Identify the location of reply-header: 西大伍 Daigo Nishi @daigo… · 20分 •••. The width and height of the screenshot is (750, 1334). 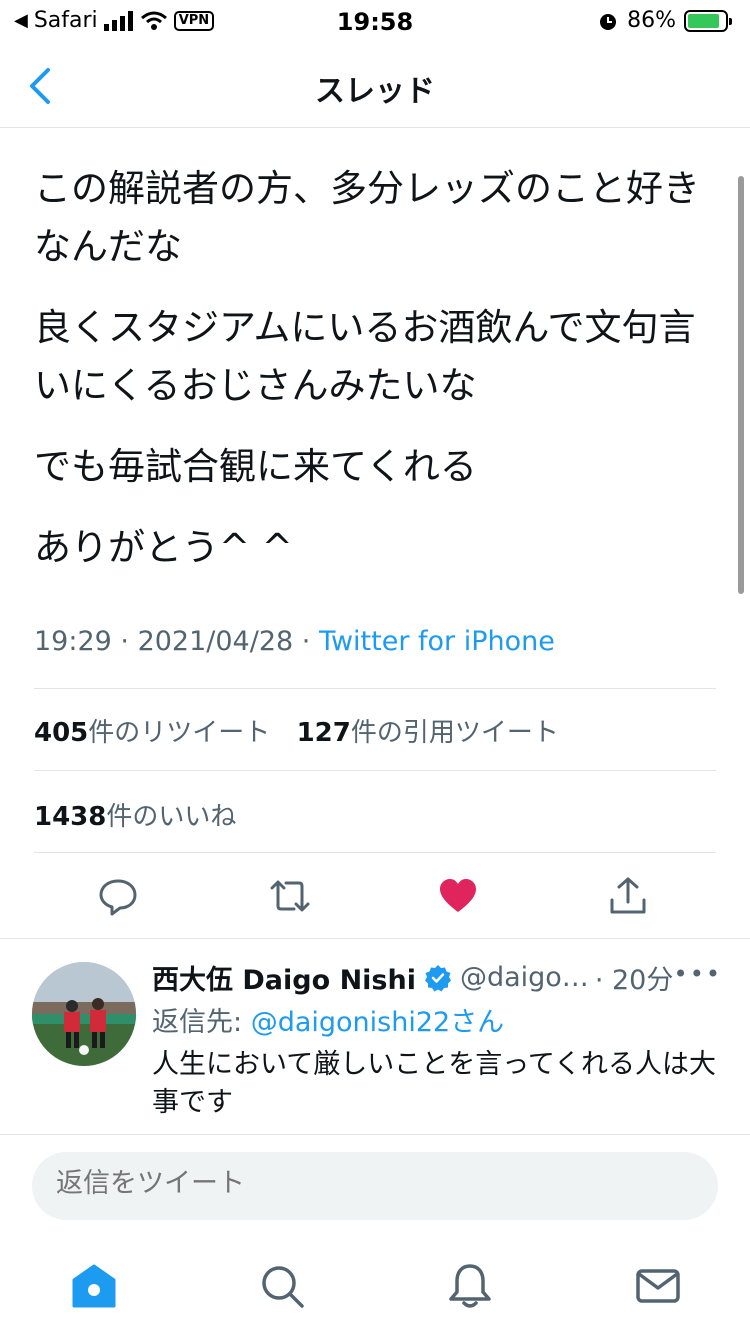
(437, 977).